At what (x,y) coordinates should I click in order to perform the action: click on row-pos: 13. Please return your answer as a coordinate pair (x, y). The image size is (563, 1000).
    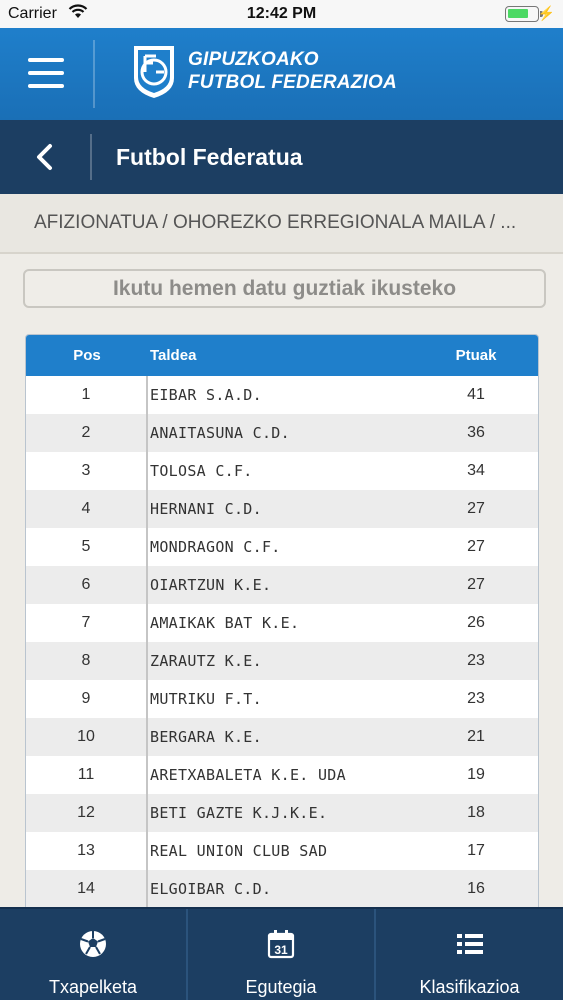
    Looking at the image, I should click on (86, 850).